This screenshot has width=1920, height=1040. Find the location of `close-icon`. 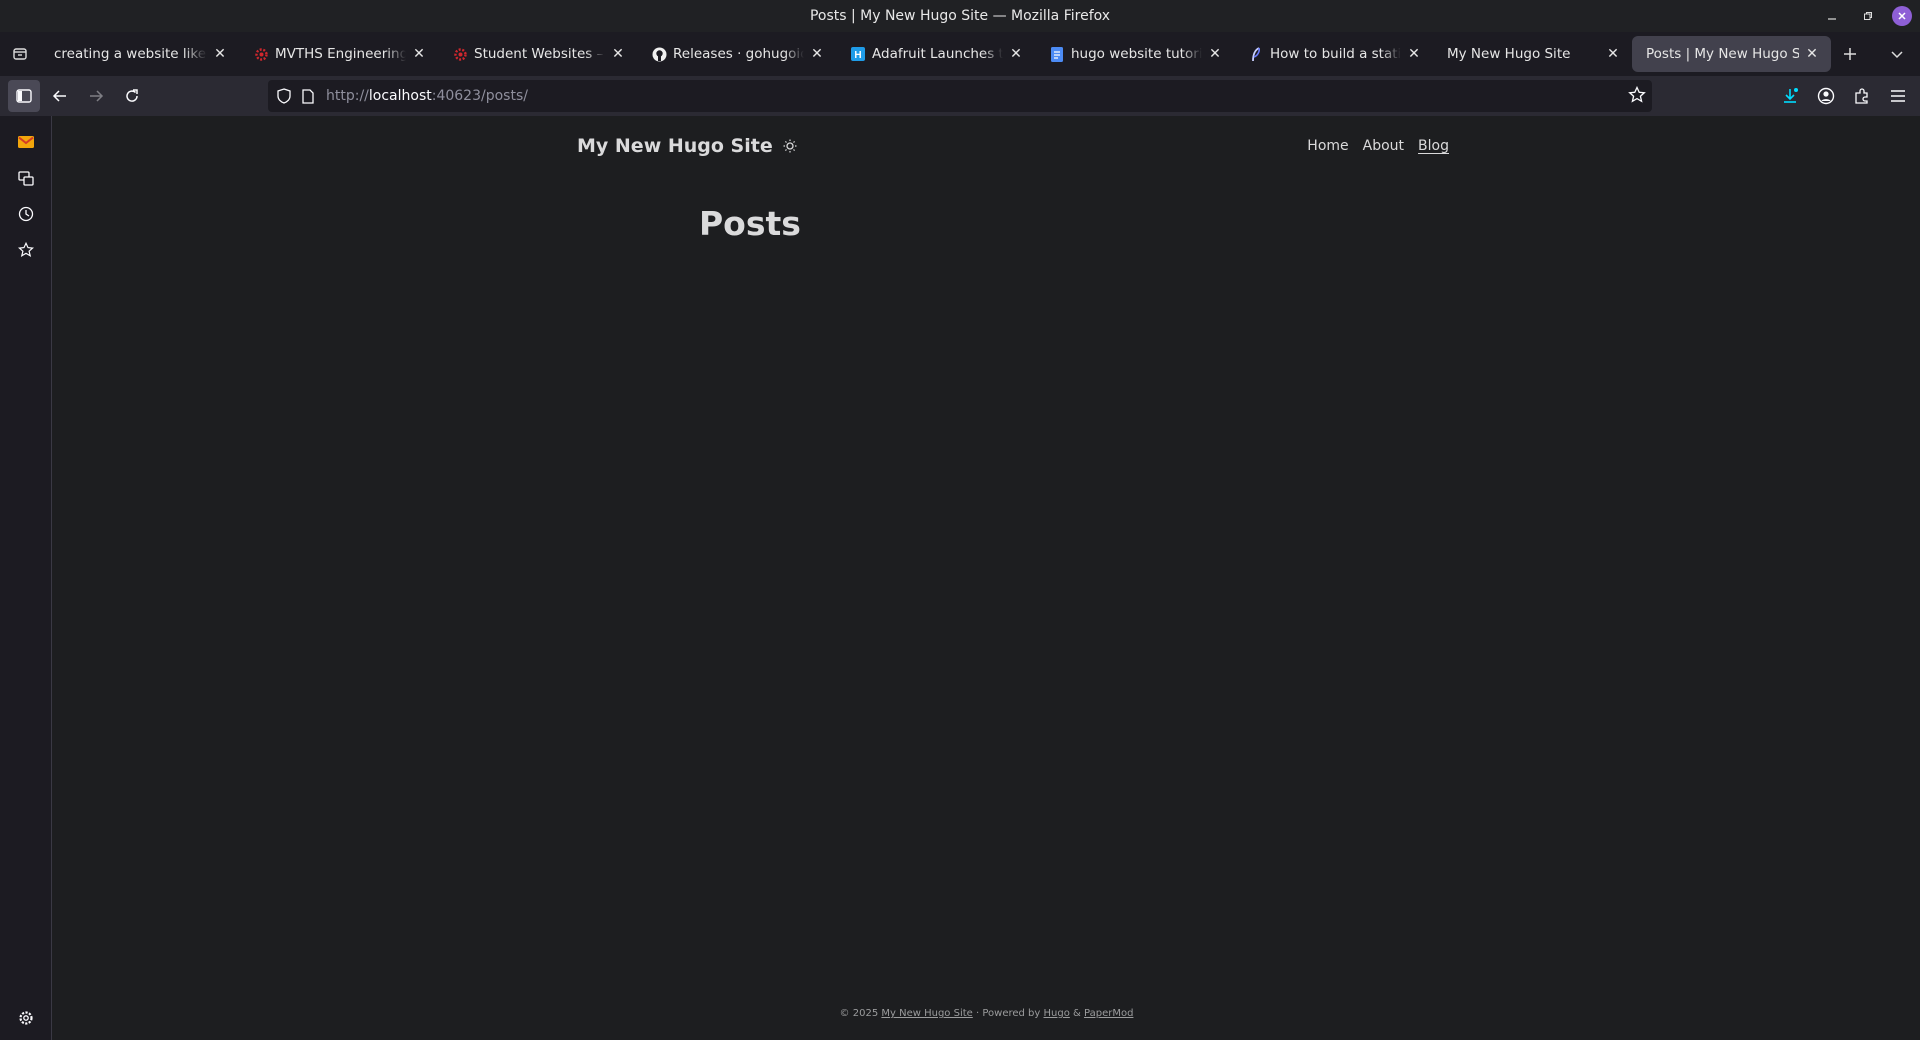

close-icon is located at coordinates (1902, 16).